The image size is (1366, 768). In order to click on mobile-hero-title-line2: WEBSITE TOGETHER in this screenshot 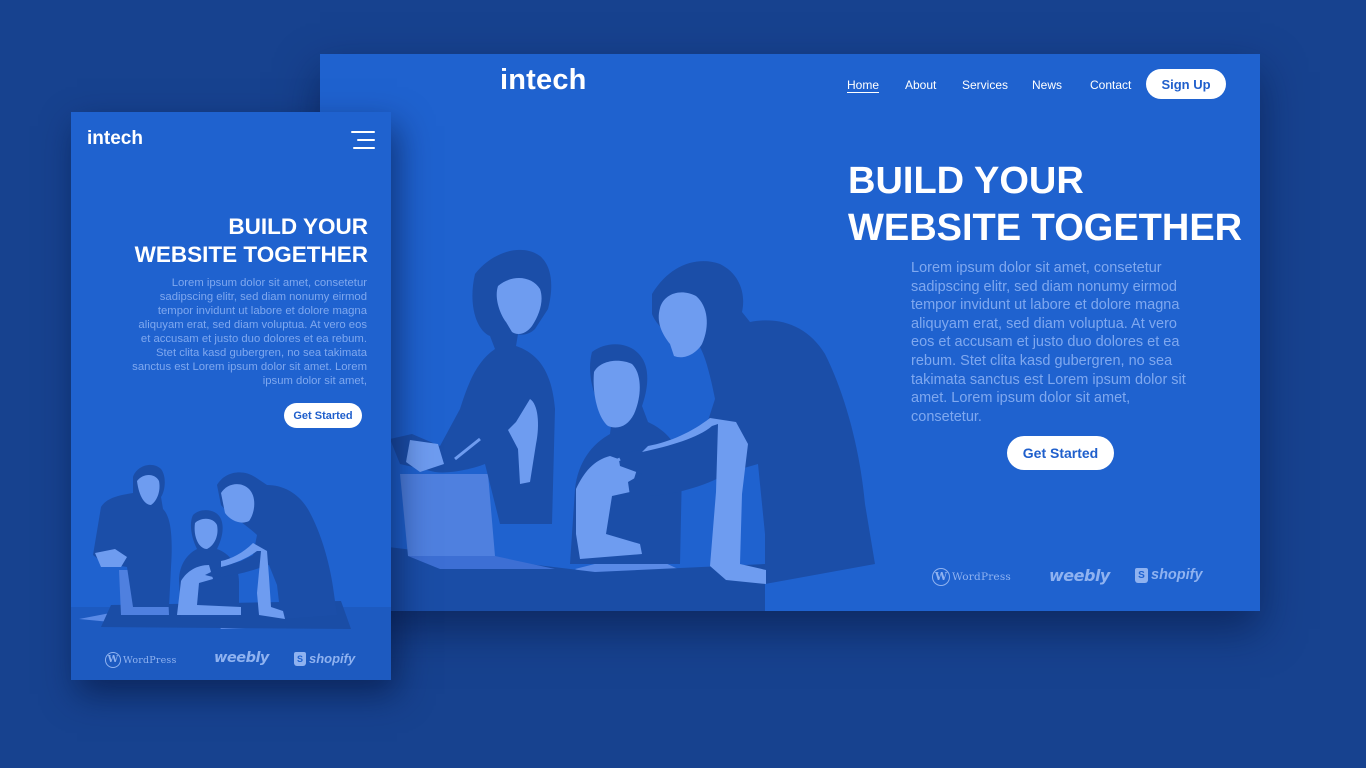, I will do `click(251, 254)`.